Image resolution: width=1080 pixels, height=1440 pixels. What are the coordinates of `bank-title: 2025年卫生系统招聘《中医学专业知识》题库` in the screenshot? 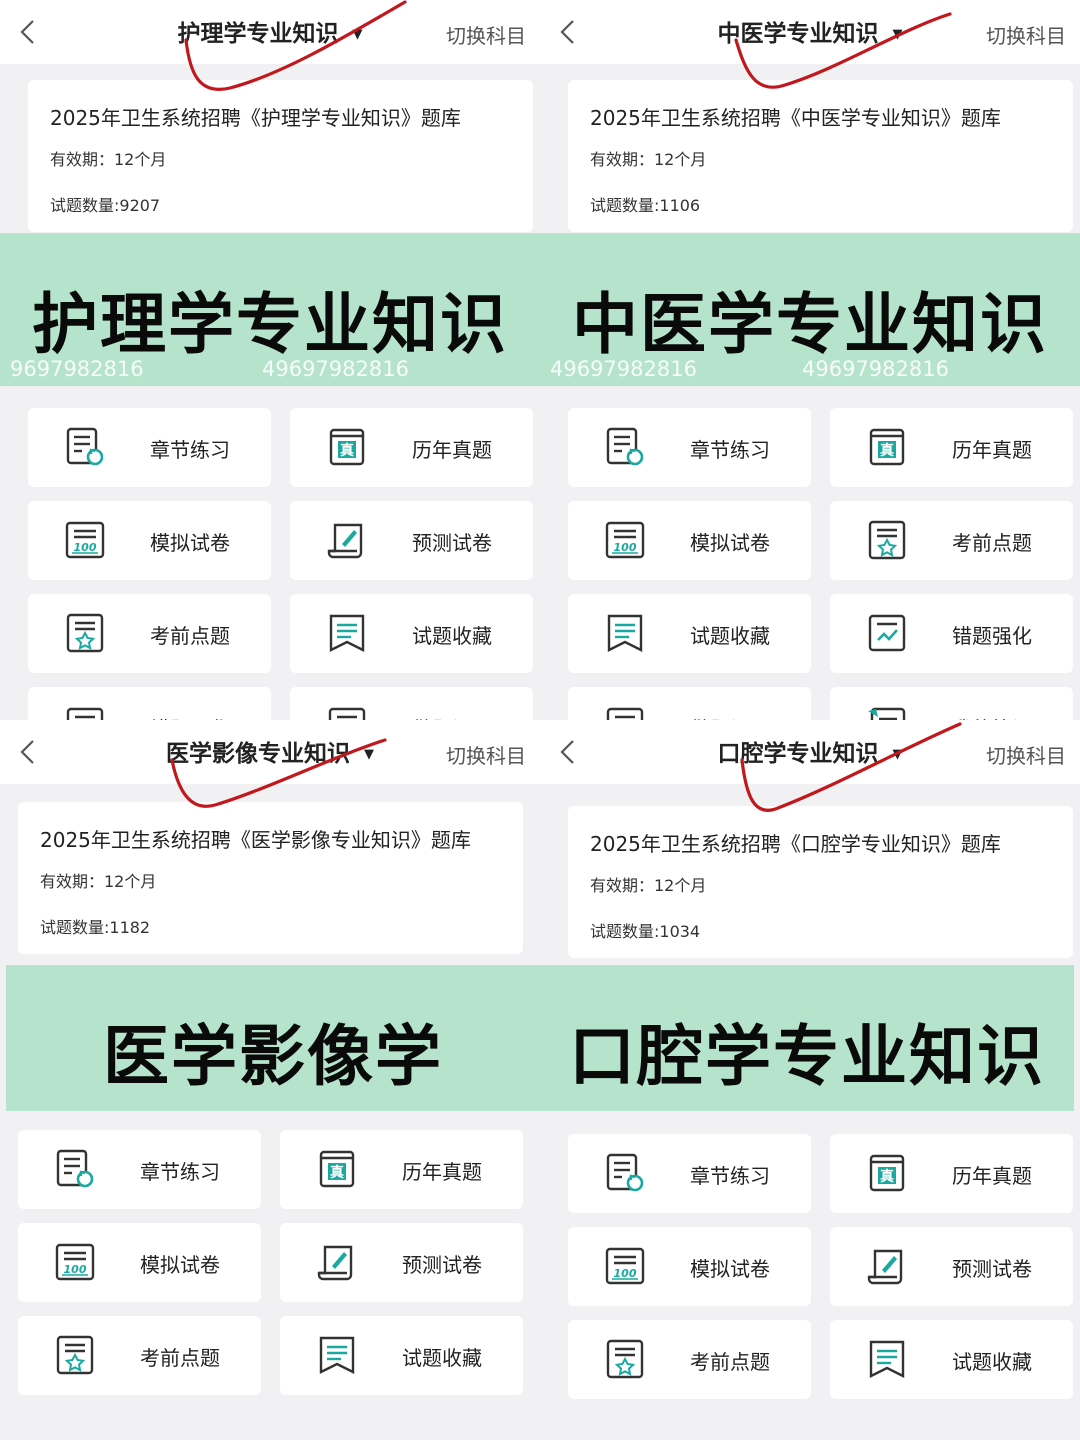 It's located at (795, 118).